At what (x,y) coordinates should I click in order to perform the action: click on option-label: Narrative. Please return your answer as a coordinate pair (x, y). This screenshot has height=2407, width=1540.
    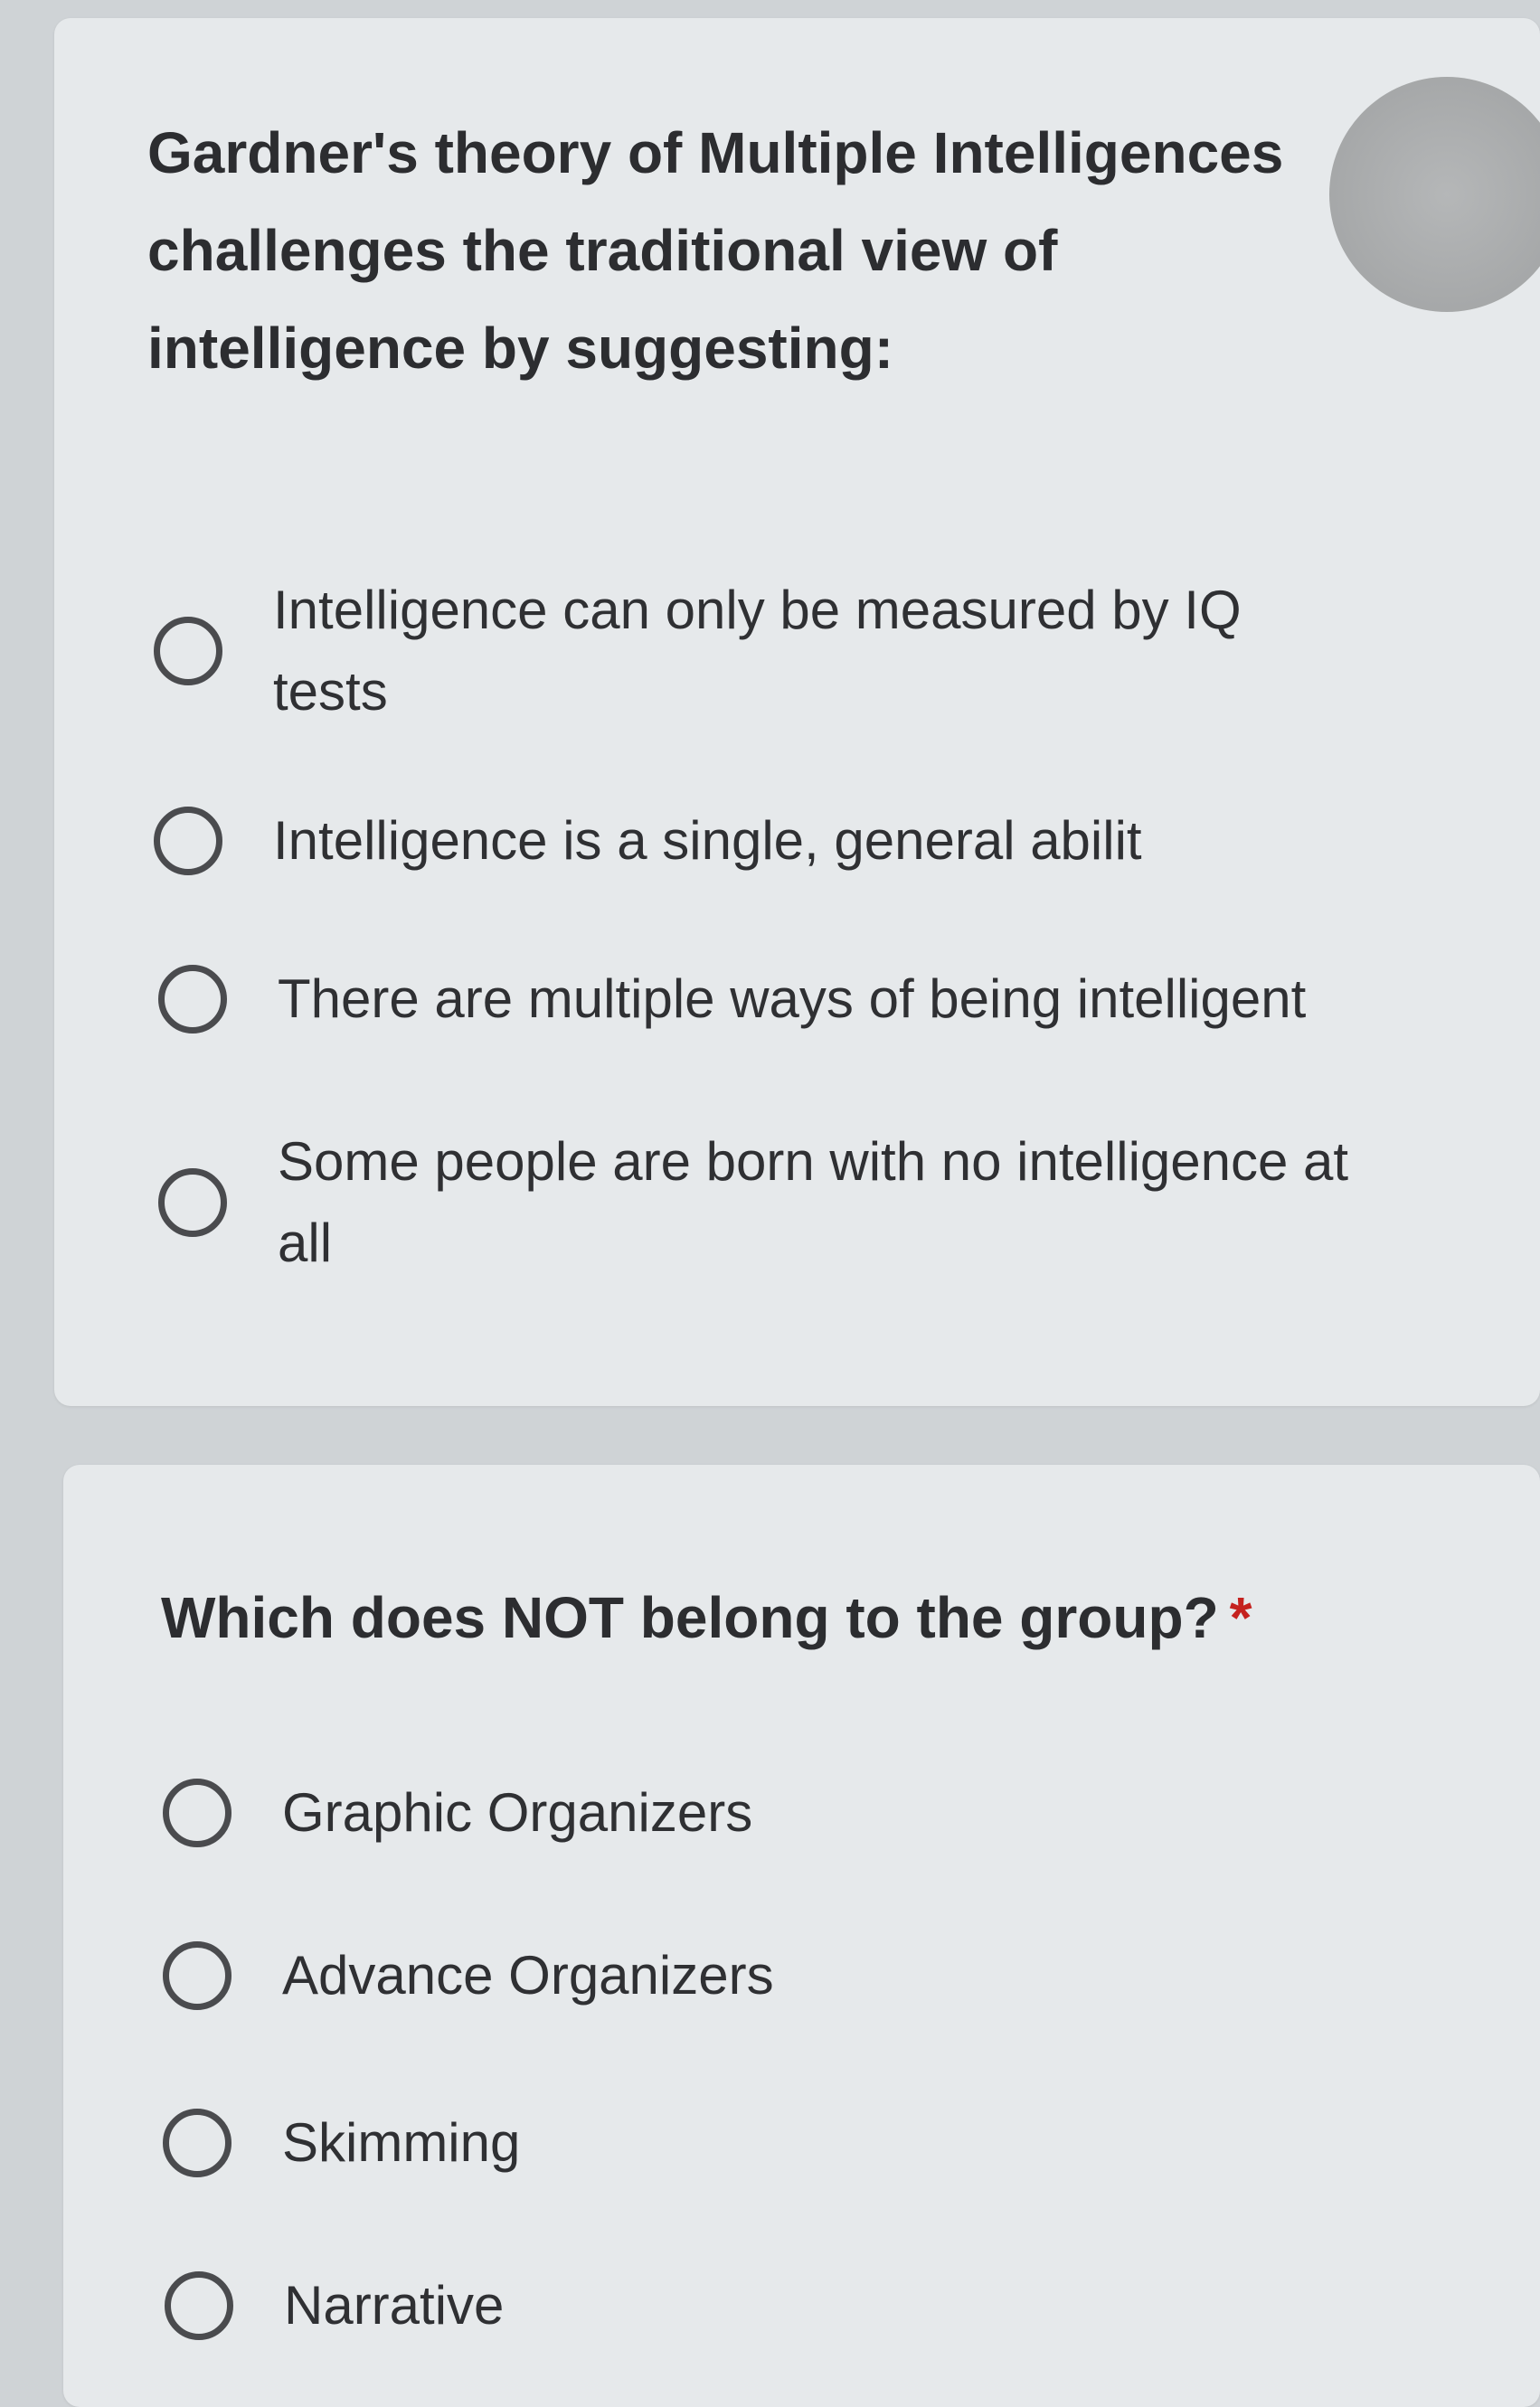
    Looking at the image, I should click on (394, 2305).